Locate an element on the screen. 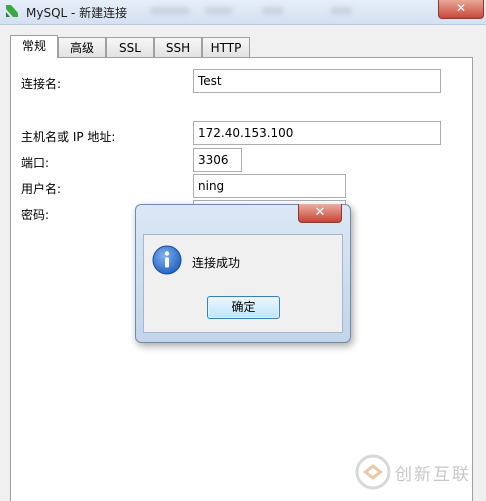  ok-button: 确定 is located at coordinates (243, 307).